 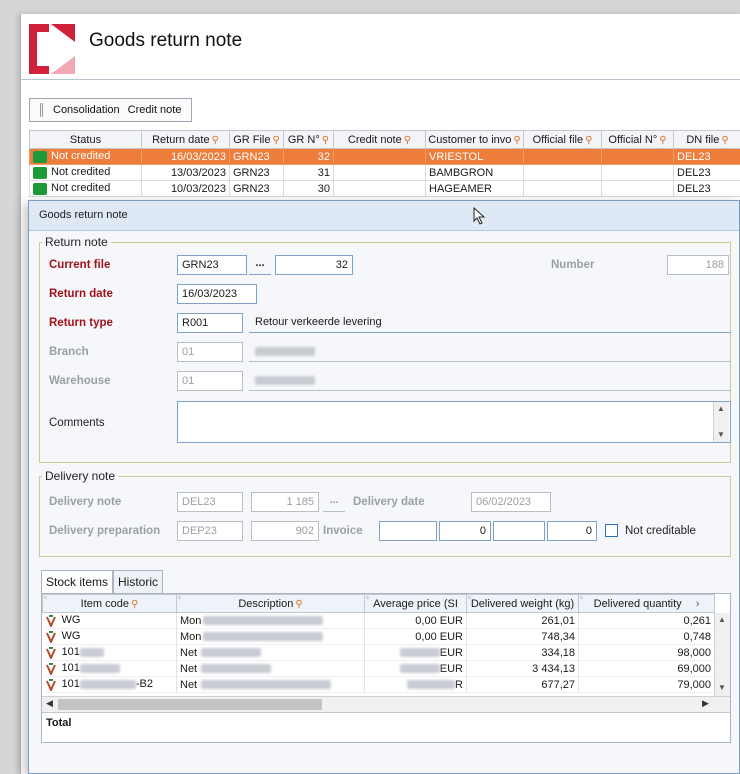 I want to click on item-code-cell: 101, so click(x=109, y=668).